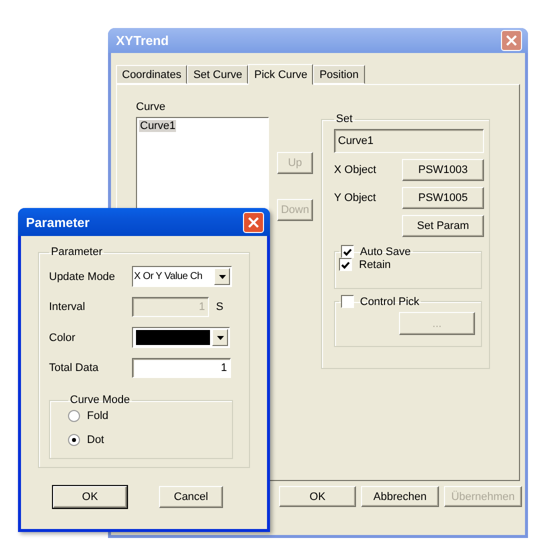 The image size is (548, 545). I want to click on field-label: Interval, so click(67, 307).